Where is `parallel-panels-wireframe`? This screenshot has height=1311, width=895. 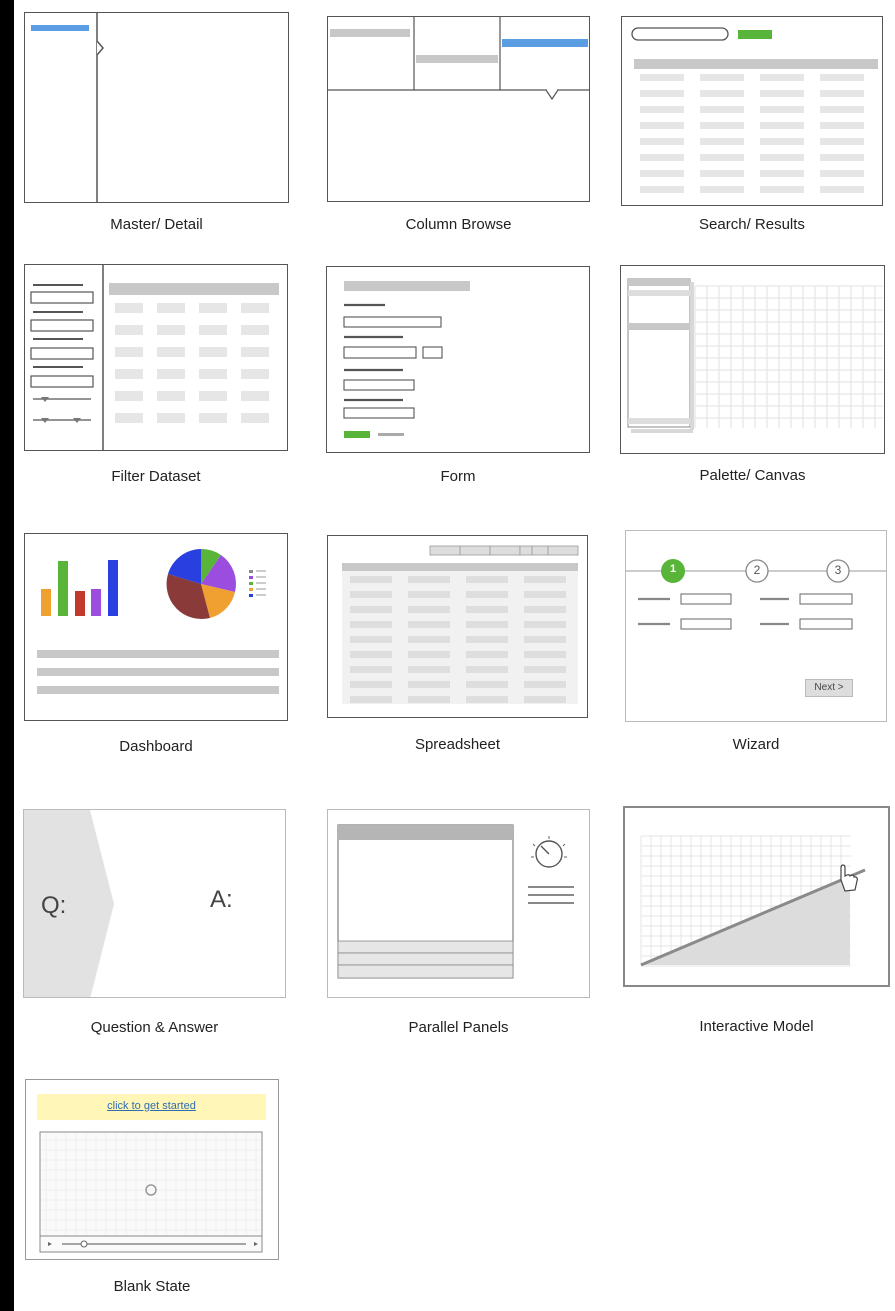
parallel-panels-wireframe is located at coordinates (455, 901).